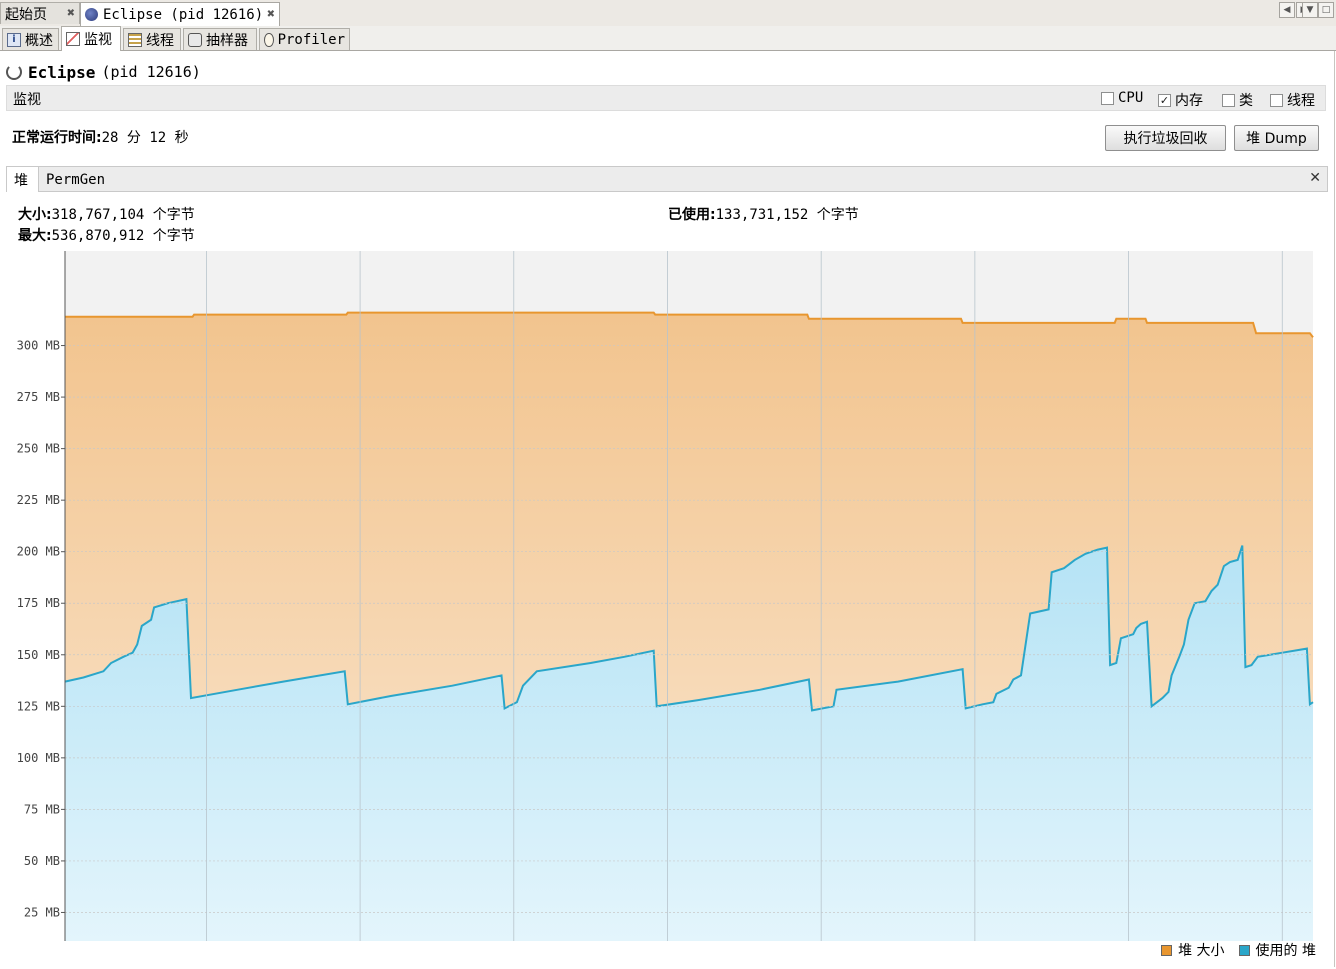  What do you see at coordinates (1237, 100) in the screenshot?
I see `checkbox-classes: 类` at bounding box center [1237, 100].